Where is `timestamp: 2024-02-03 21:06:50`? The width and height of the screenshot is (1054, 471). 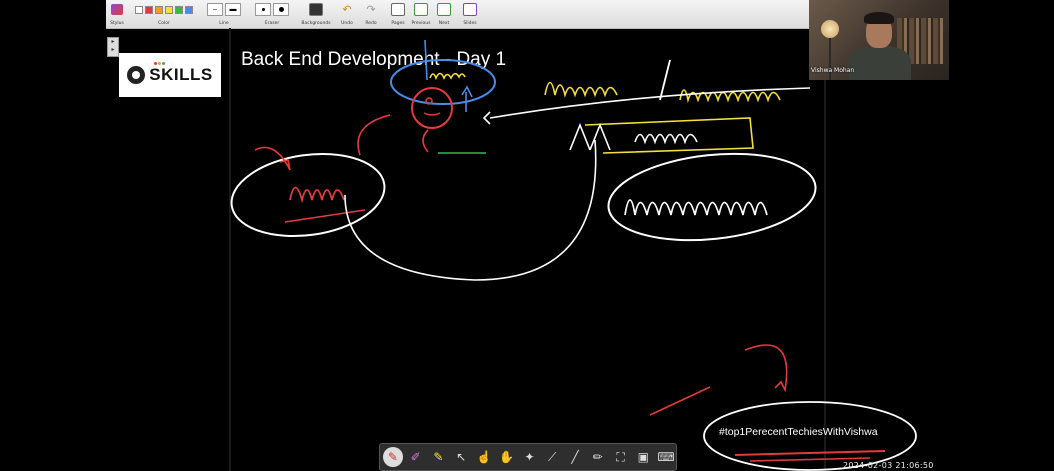
timestamp: 2024-02-03 21:06:50 is located at coordinates (888, 465).